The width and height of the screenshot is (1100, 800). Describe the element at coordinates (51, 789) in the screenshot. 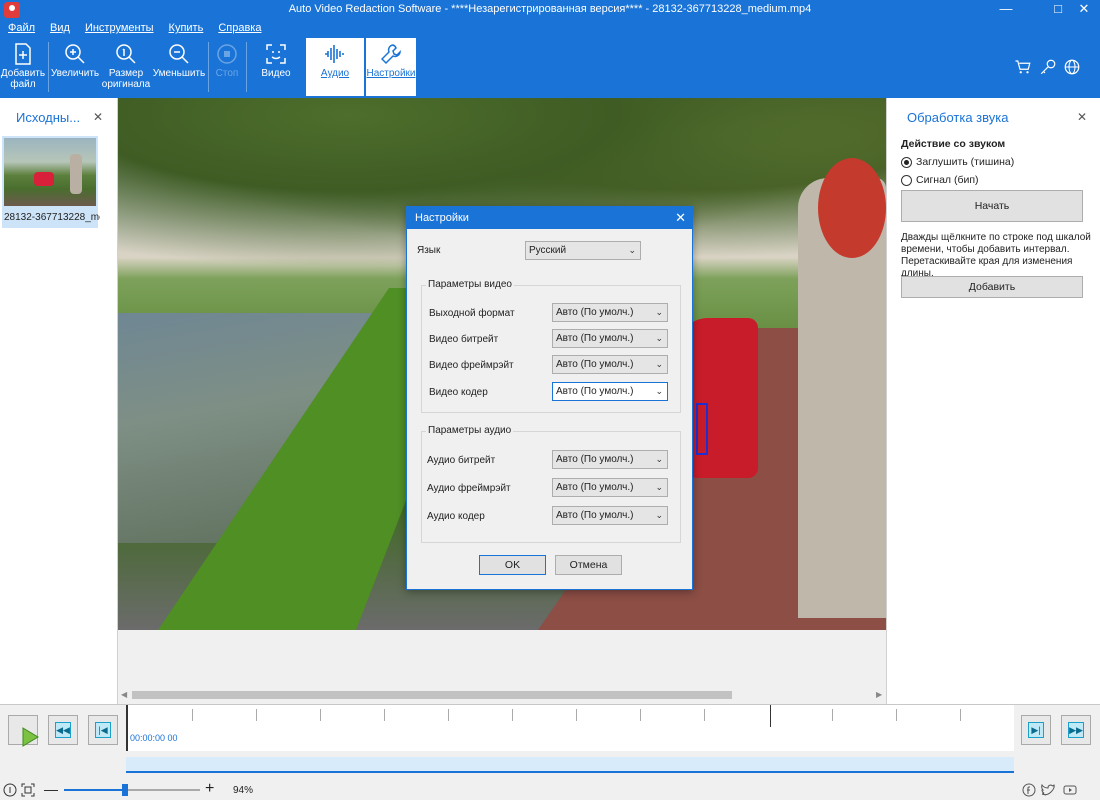

I see `zoom-minus-icon: —` at that location.